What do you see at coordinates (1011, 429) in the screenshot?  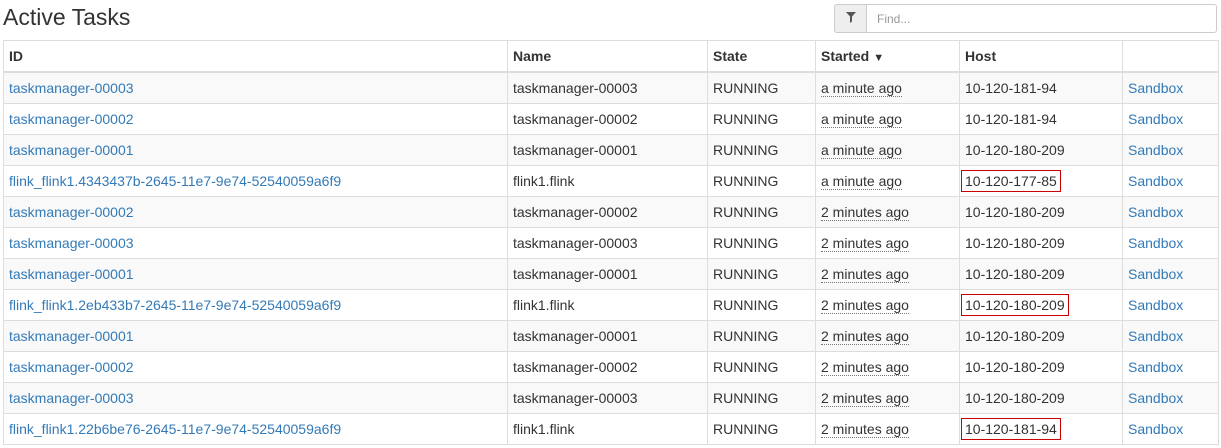 I see `host-highlight-box: 10-120-181-94` at bounding box center [1011, 429].